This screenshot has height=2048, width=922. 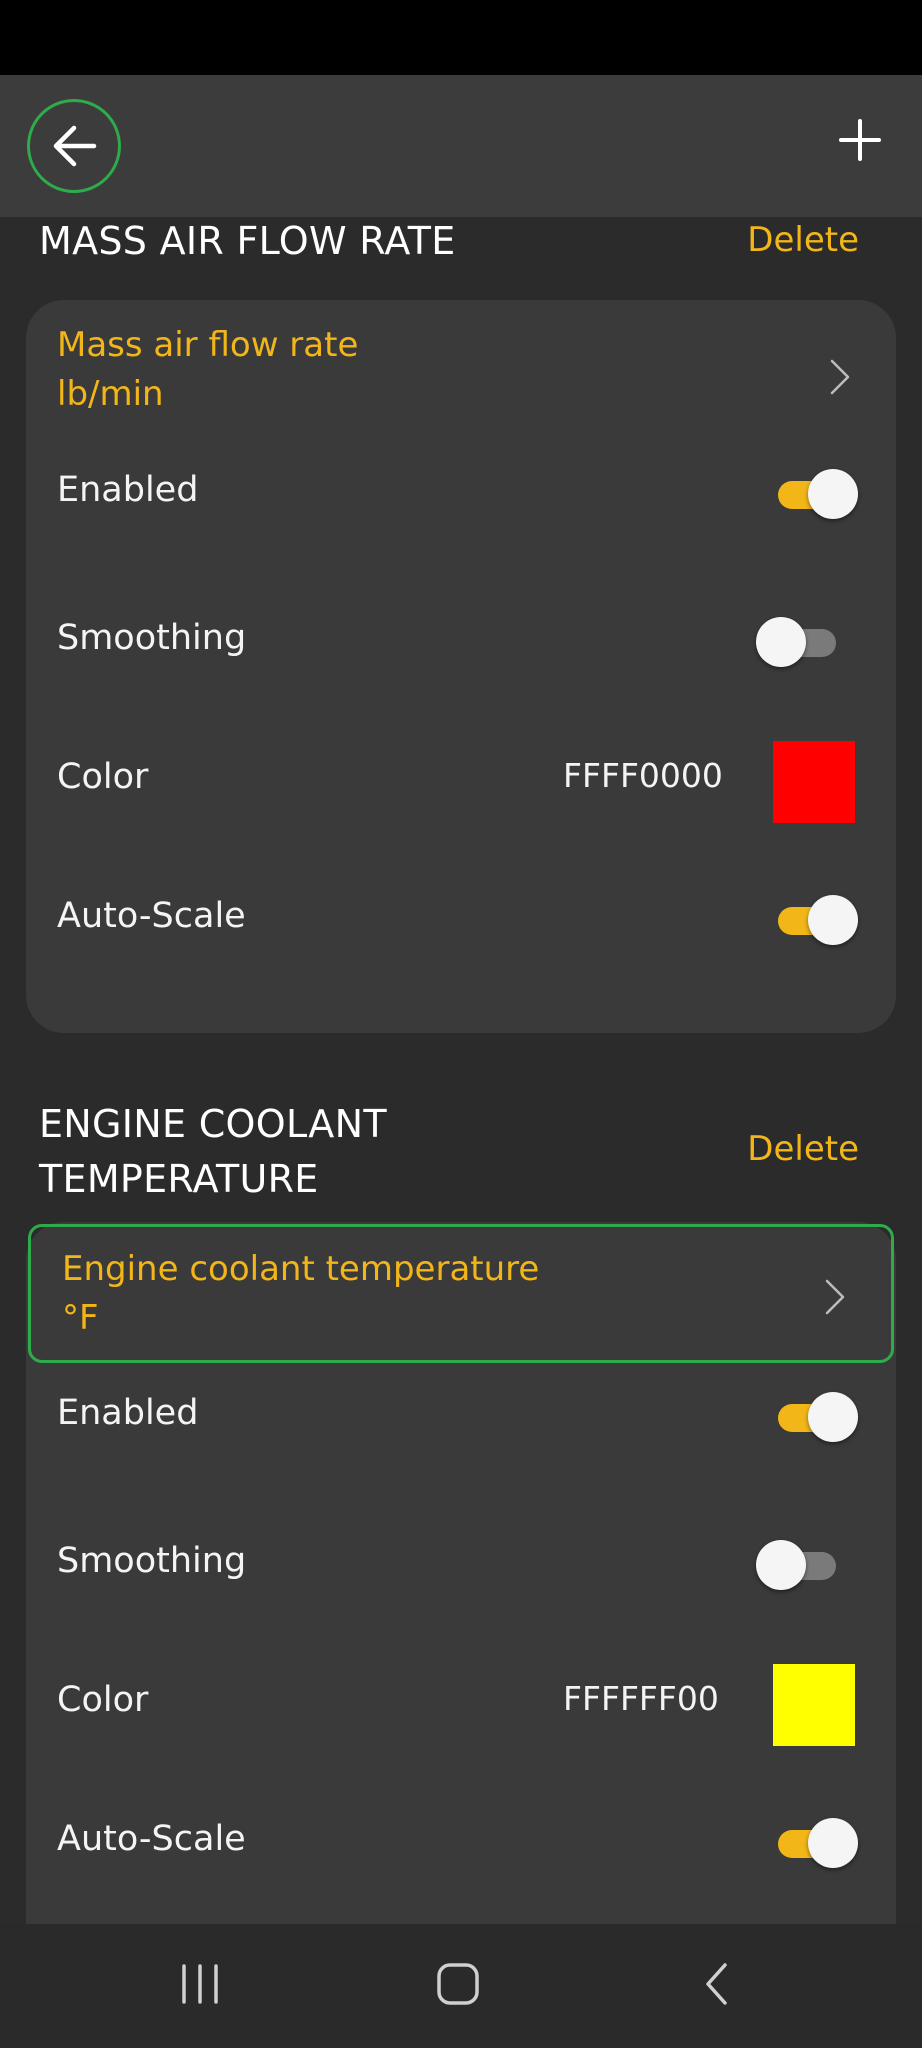 I want to click on section-title: MASS AIR FLOW RATE, so click(x=247, y=241).